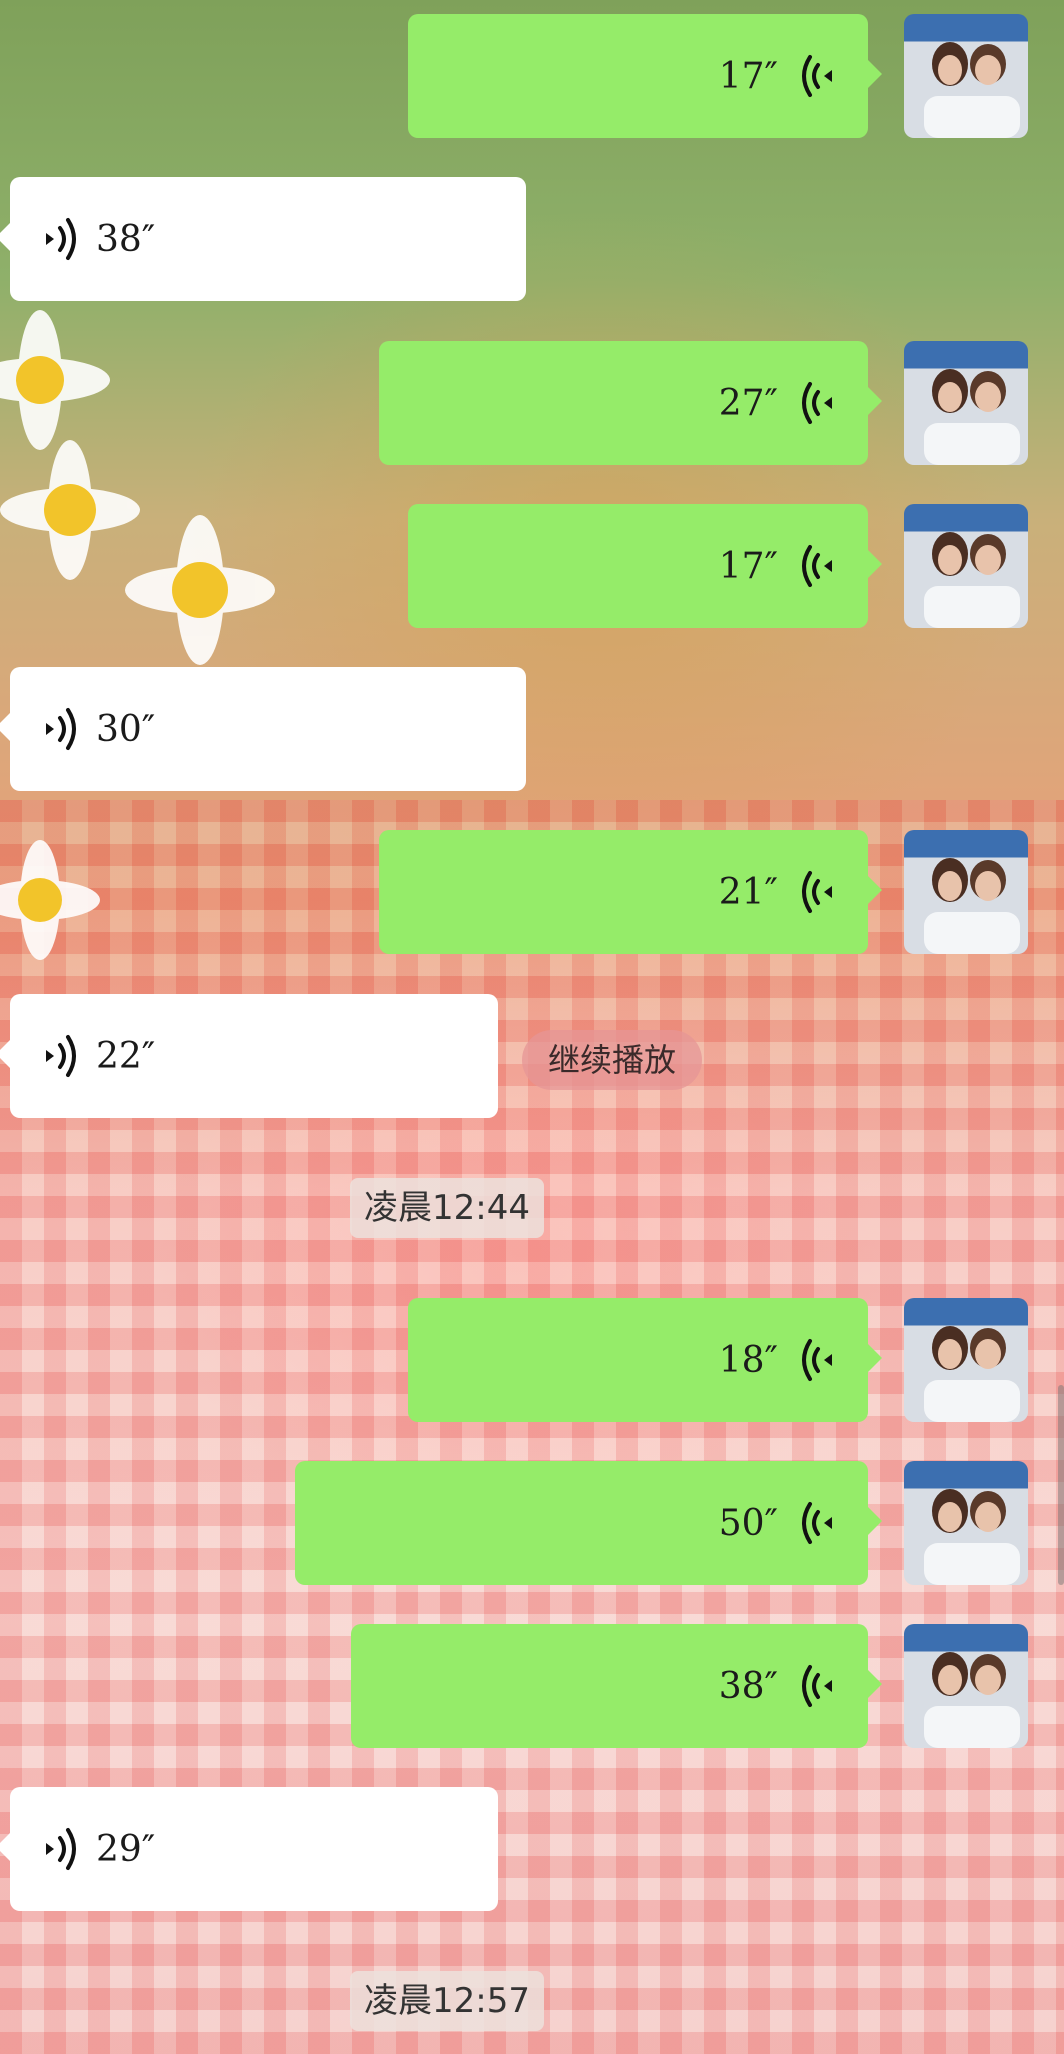  Describe the element at coordinates (447, 2001) in the screenshot. I see `timestamp: 凌晨12:57` at that location.